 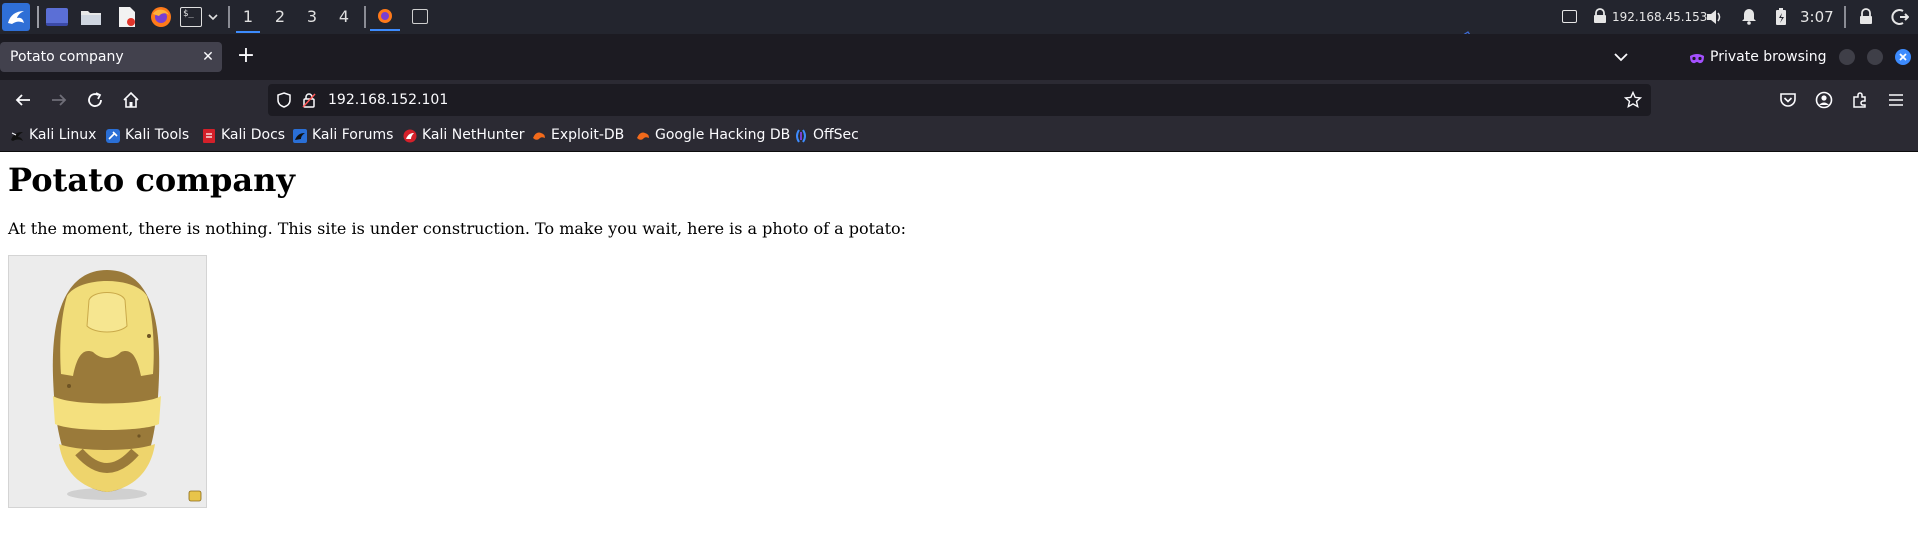 What do you see at coordinates (191, 17) in the screenshot?
I see `terminal-launcher-icon: $_` at bounding box center [191, 17].